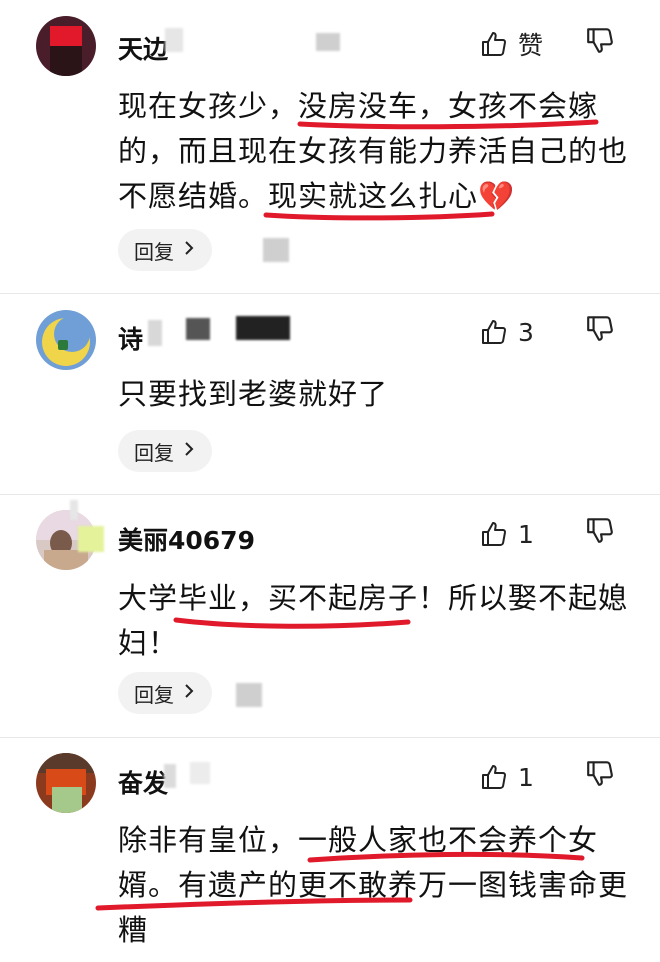 Image resolution: width=660 pixels, height=962 pixels. Describe the element at coordinates (253, 394) in the screenshot. I see `comment-text: 只要找到老婆就好了` at that location.